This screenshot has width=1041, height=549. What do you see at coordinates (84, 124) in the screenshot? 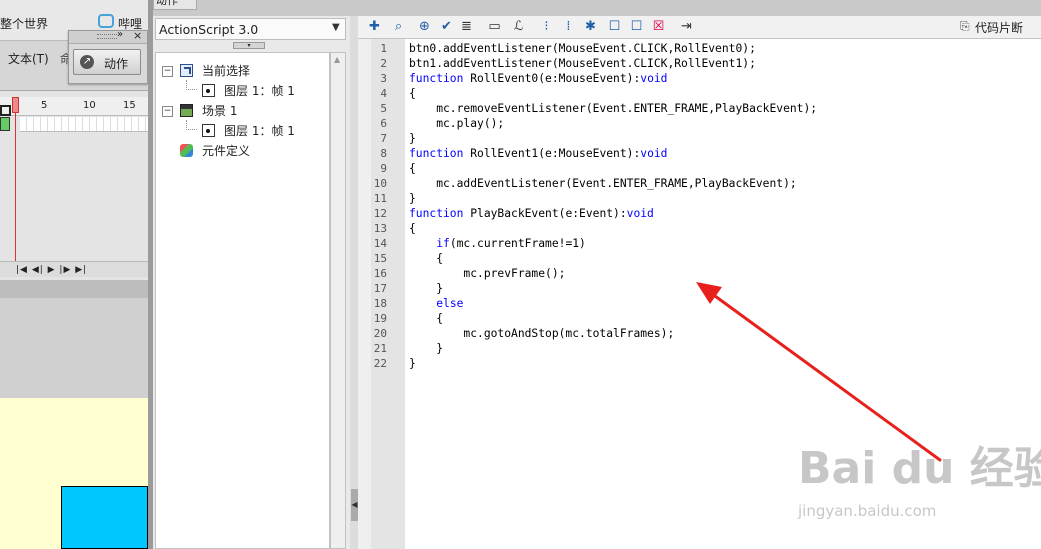
I see `timeline-frames` at bounding box center [84, 124].